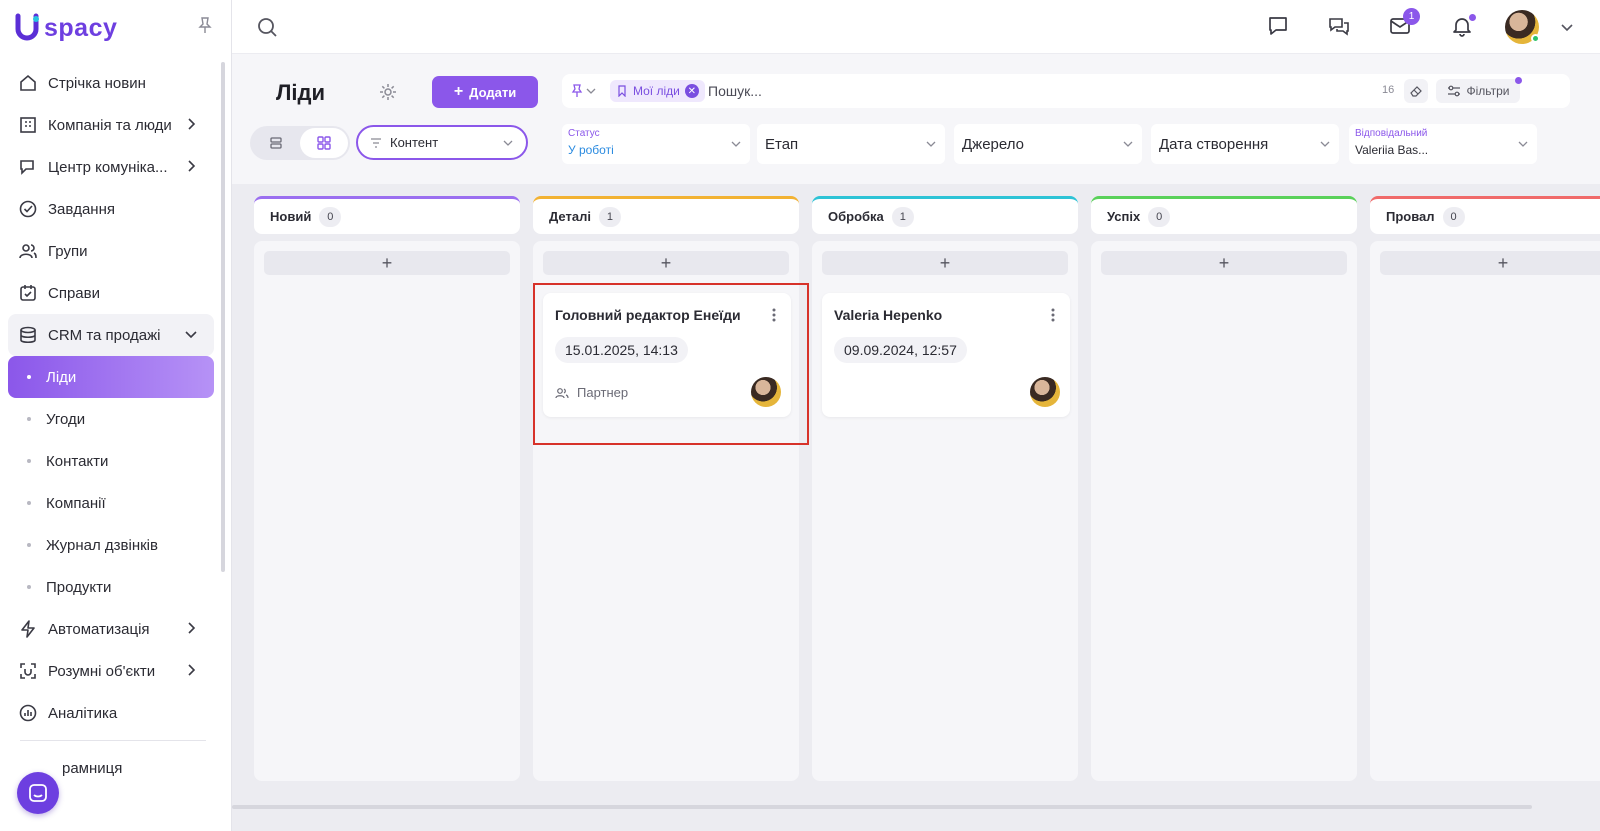  I want to click on pinned-presets-dropdown, so click(585, 91).